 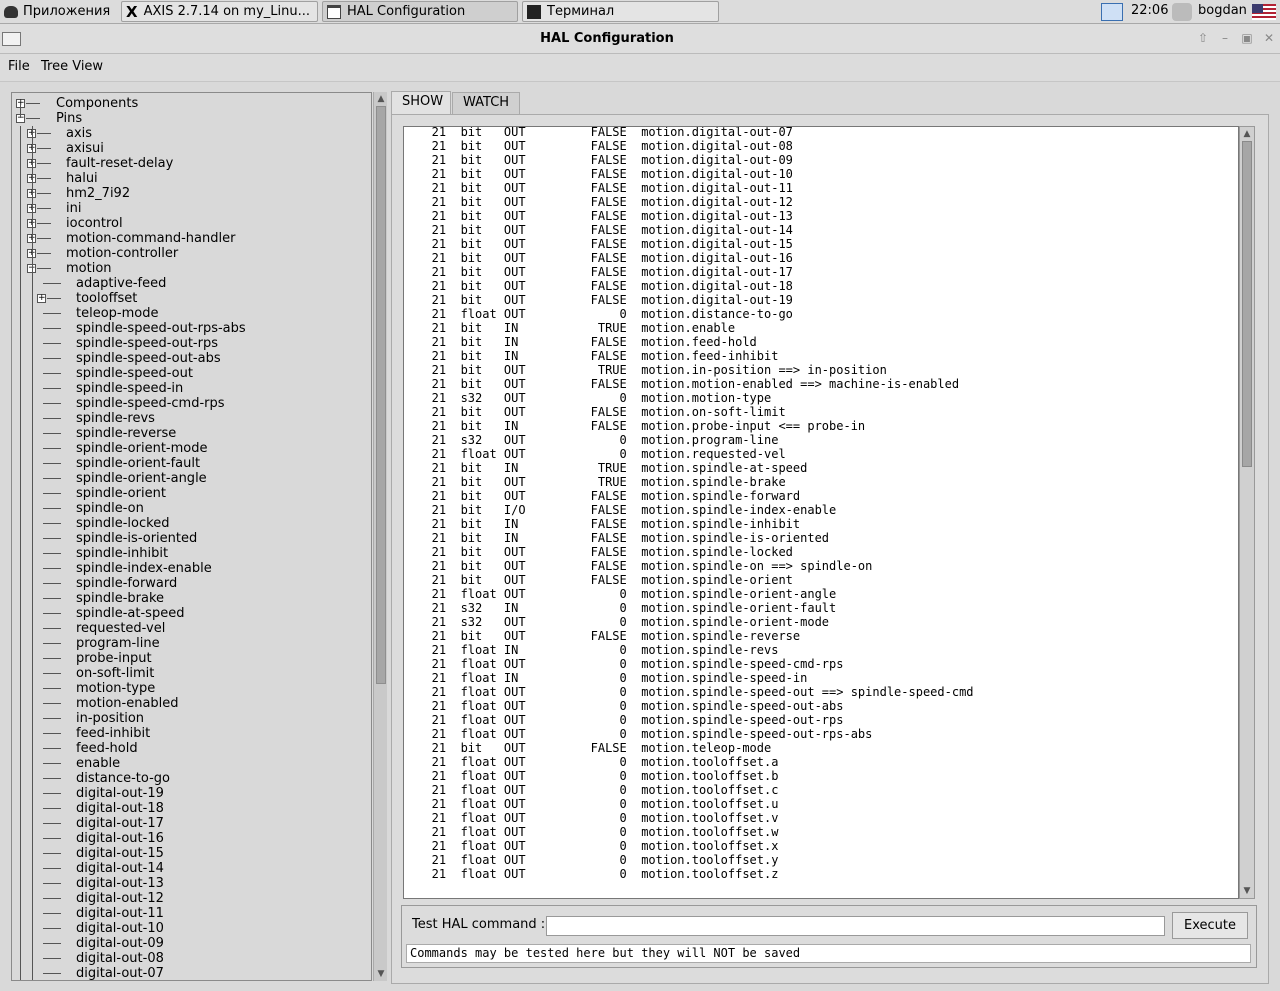 What do you see at coordinates (98, 763) in the screenshot?
I see `tree-item-enable: enable` at bounding box center [98, 763].